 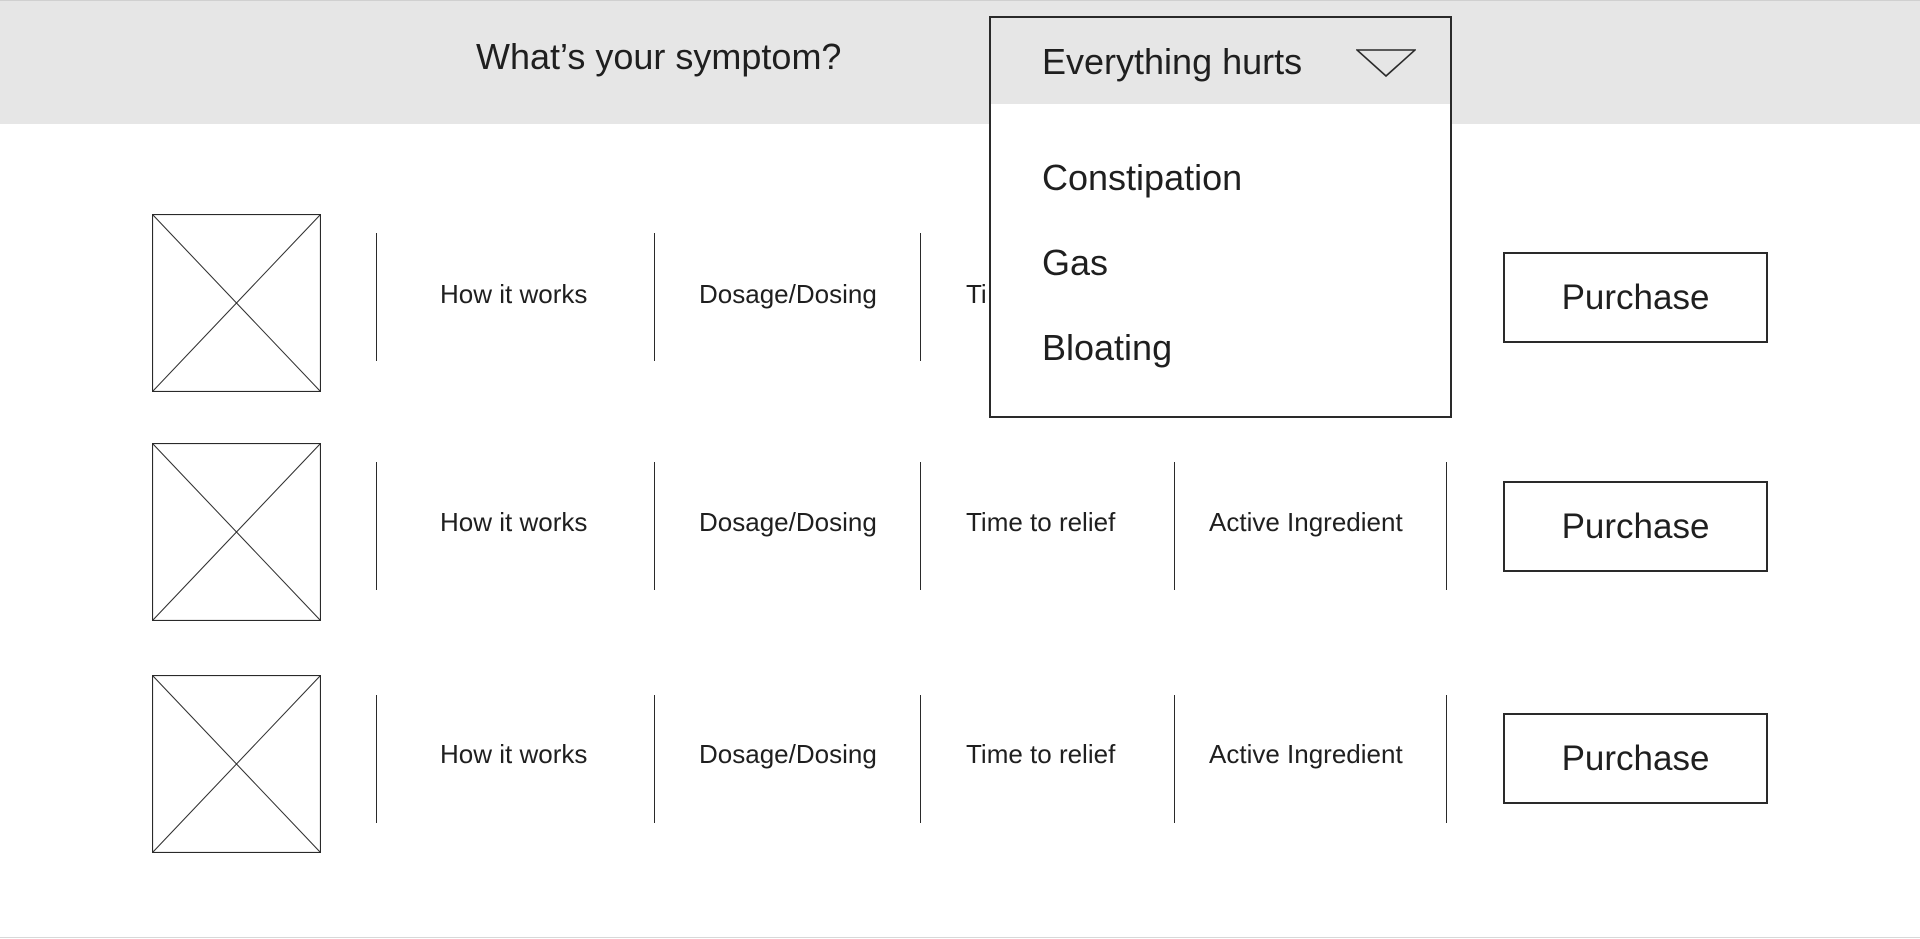 What do you see at coordinates (1107, 348) in the screenshot?
I see `dropdown-option-bloating: Bloating` at bounding box center [1107, 348].